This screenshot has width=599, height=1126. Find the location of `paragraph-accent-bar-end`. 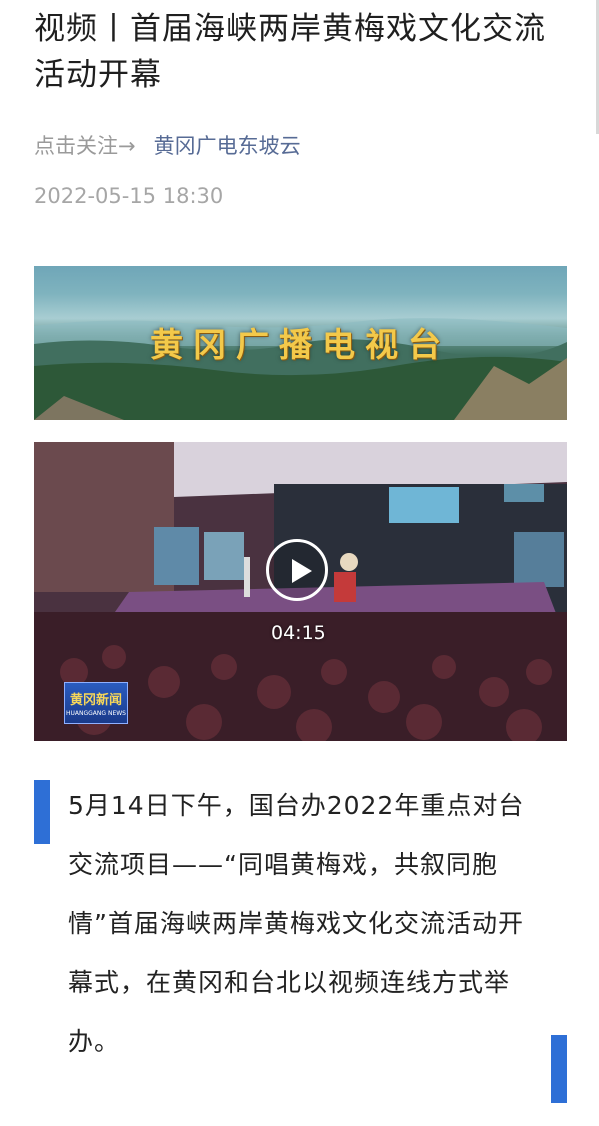

paragraph-accent-bar-end is located at coordinates (559, 1069).